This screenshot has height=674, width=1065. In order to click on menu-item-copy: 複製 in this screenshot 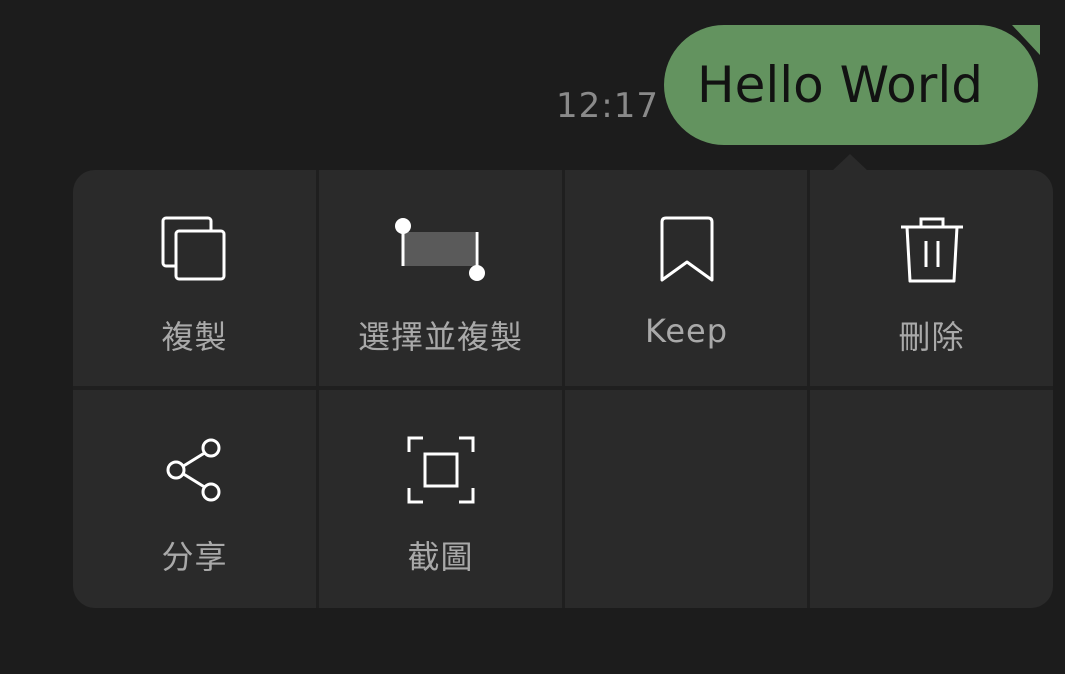, I will do `click(194, 278)`.